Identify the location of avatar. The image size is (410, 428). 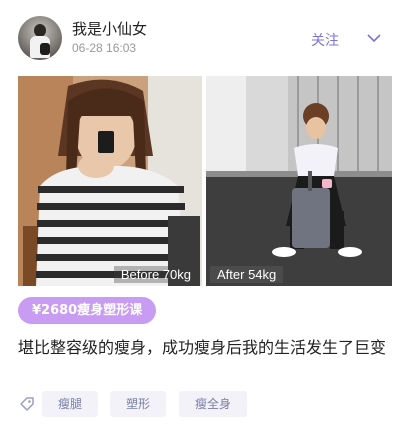
(40, 38).